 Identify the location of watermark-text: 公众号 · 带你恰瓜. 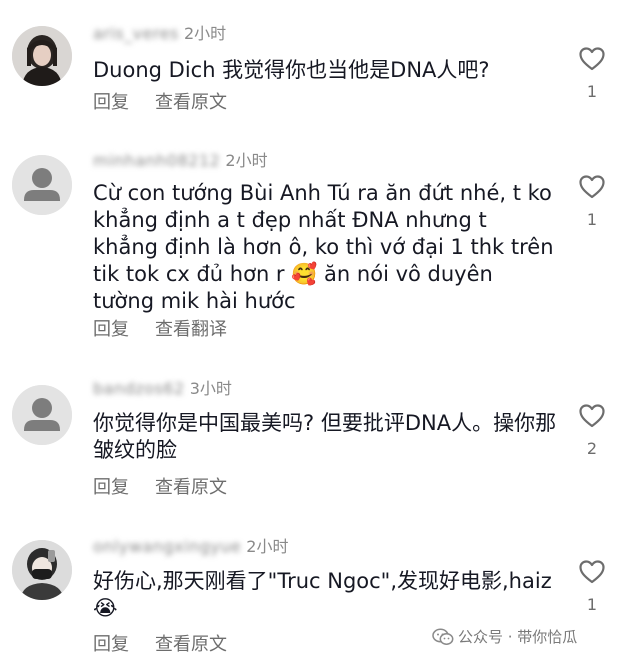
(518, 637).